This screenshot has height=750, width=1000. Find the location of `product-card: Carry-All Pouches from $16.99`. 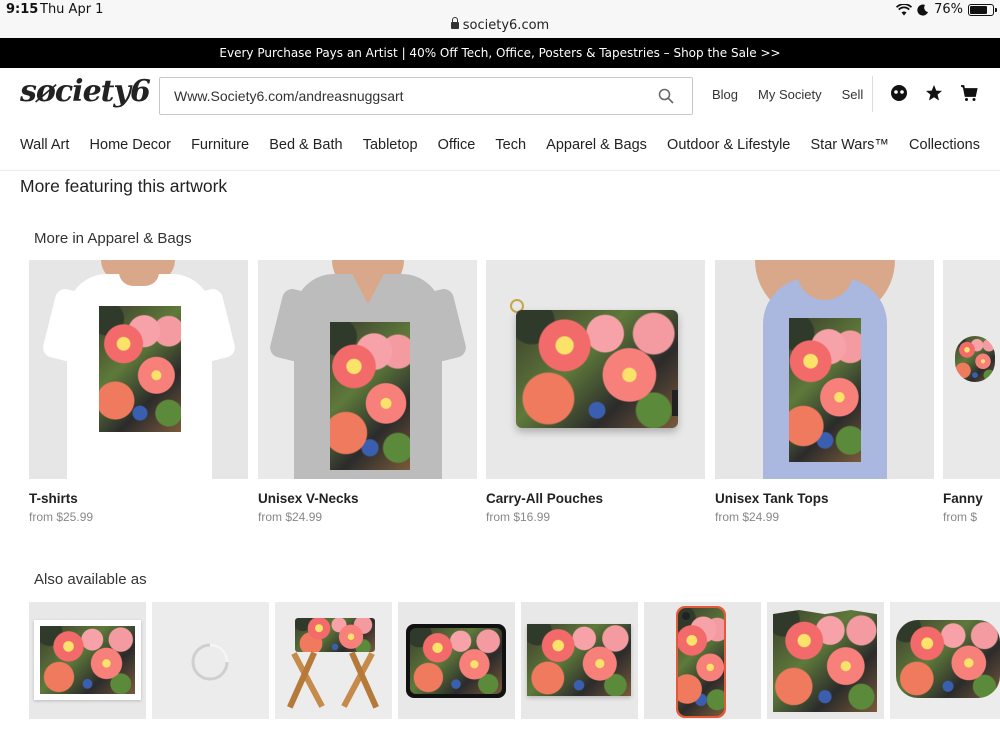

product-card: Carry-All Pouches from $16.99 is located at coordinates (595, 392).